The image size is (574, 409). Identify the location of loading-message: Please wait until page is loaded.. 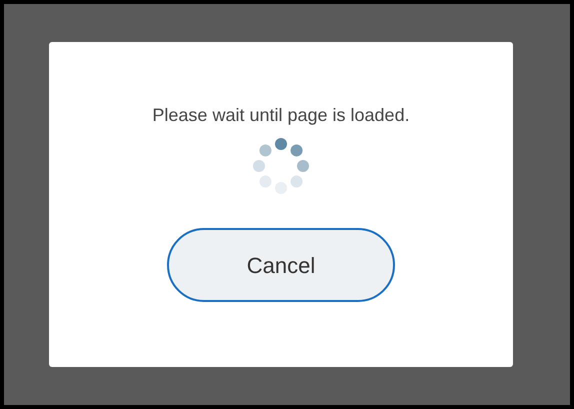
(281, 115).